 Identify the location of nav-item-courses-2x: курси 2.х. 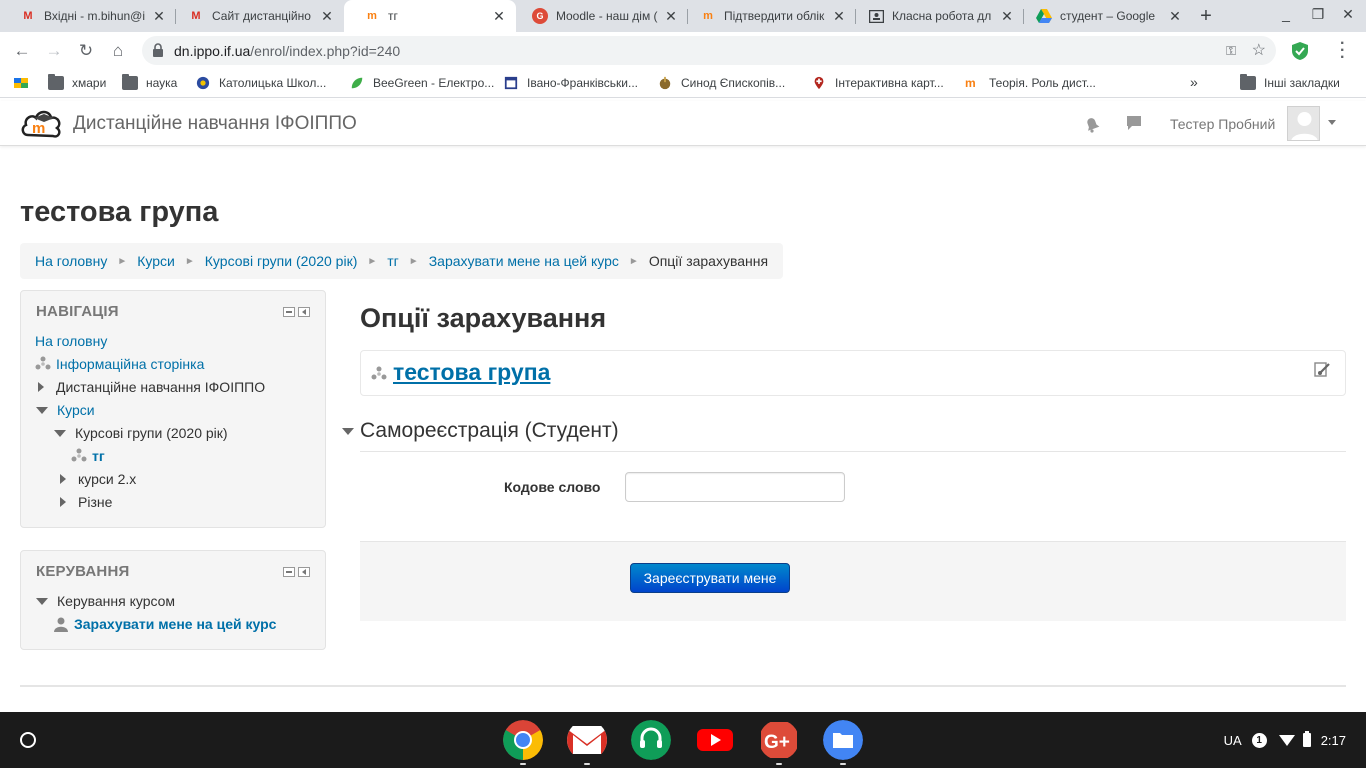
(98, 479).